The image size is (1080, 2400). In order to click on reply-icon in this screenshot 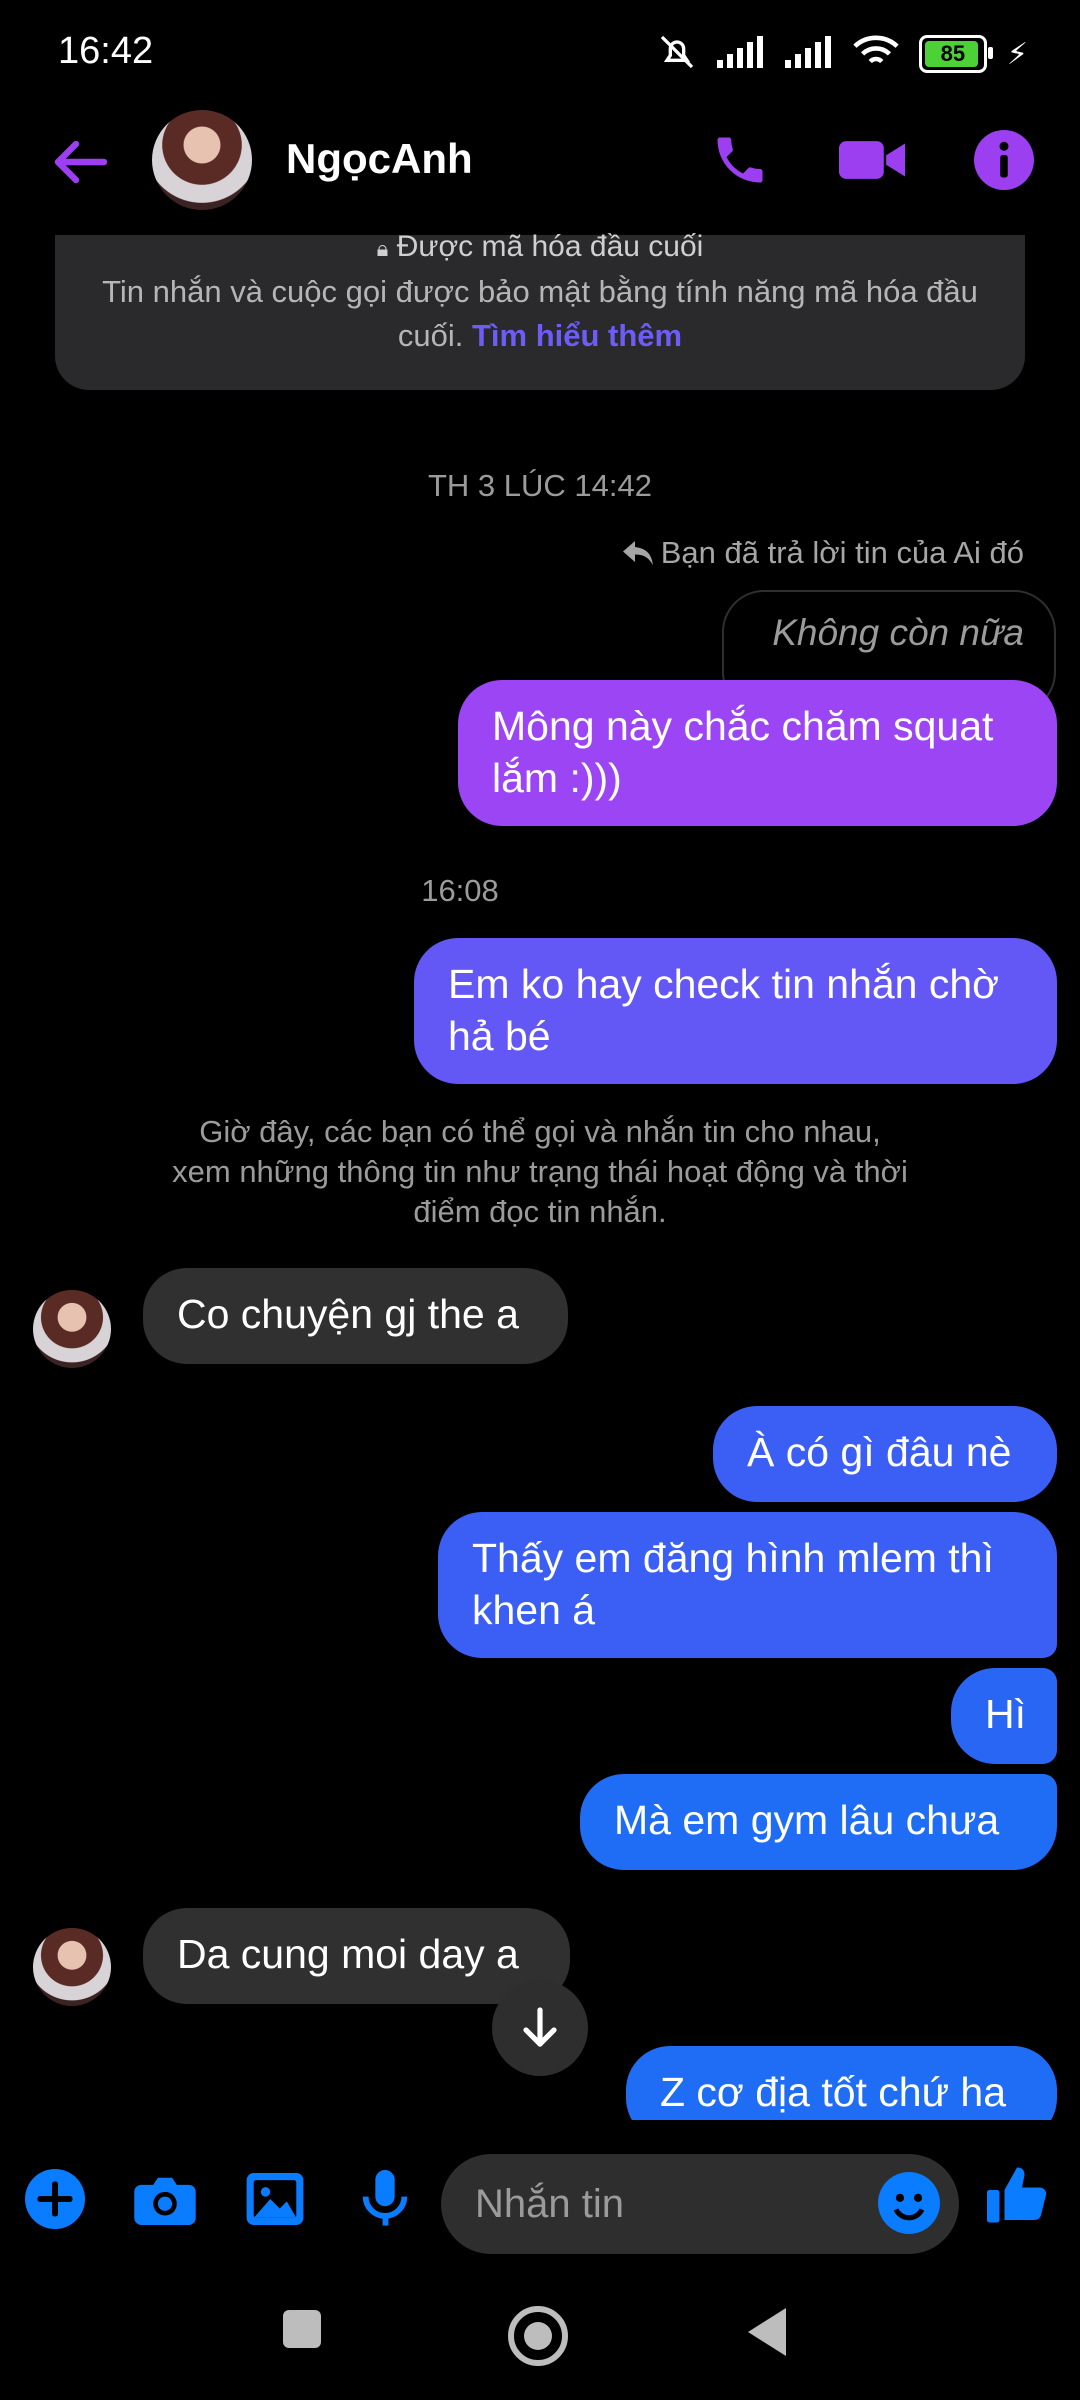, I will do `click(637, 553)`.